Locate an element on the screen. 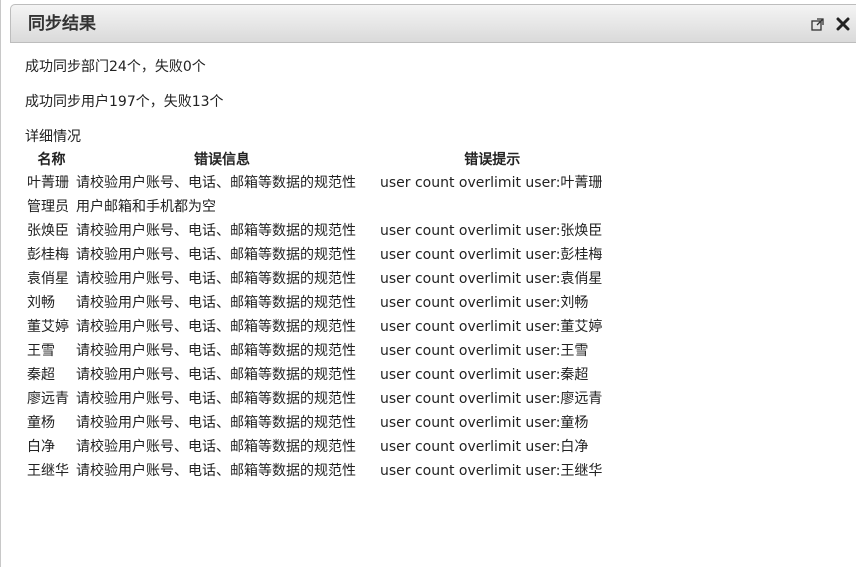 The height and width of the screenshot is (567, 856). row-hint-cell: user count overlimit user:白净 is located at coordinates (484, 447).